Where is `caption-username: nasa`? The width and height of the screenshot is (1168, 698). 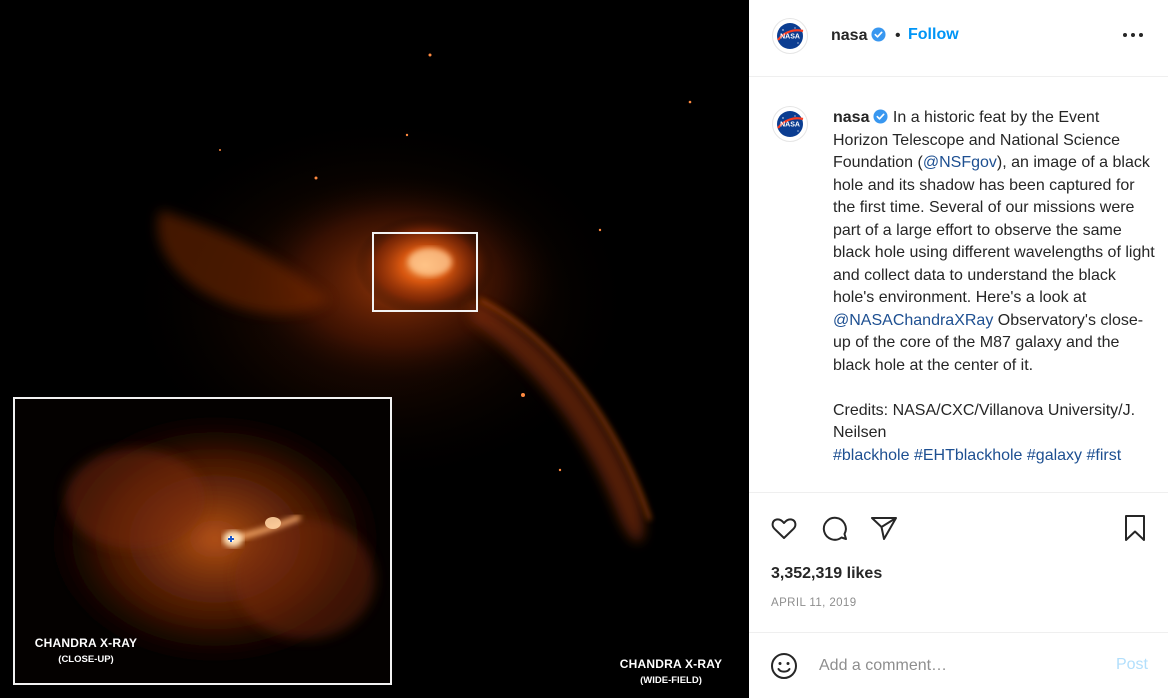 caption-username: nasa is located at coordinates (851, 117).